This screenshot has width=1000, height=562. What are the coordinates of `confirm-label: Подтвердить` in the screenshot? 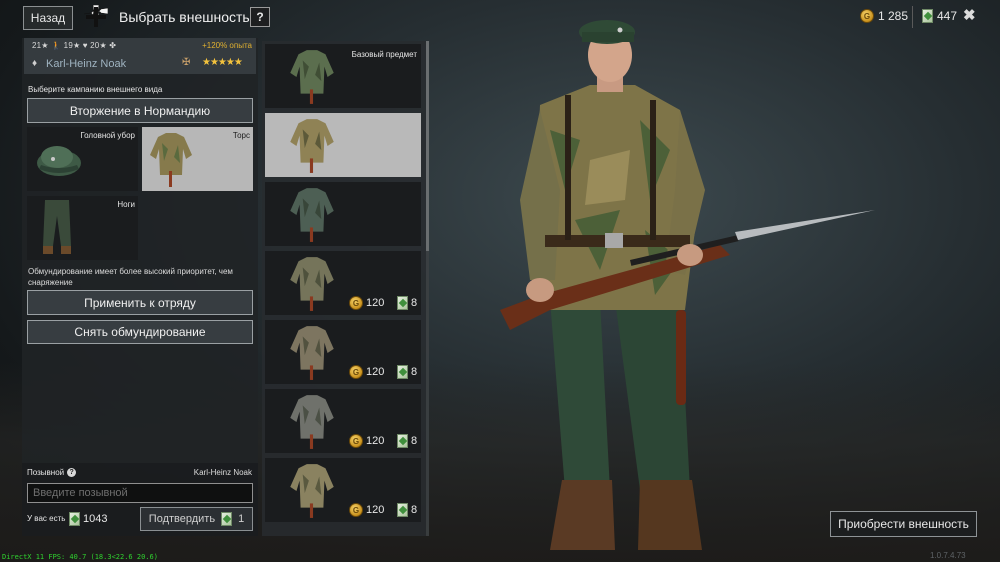 It's located at (182, 519).